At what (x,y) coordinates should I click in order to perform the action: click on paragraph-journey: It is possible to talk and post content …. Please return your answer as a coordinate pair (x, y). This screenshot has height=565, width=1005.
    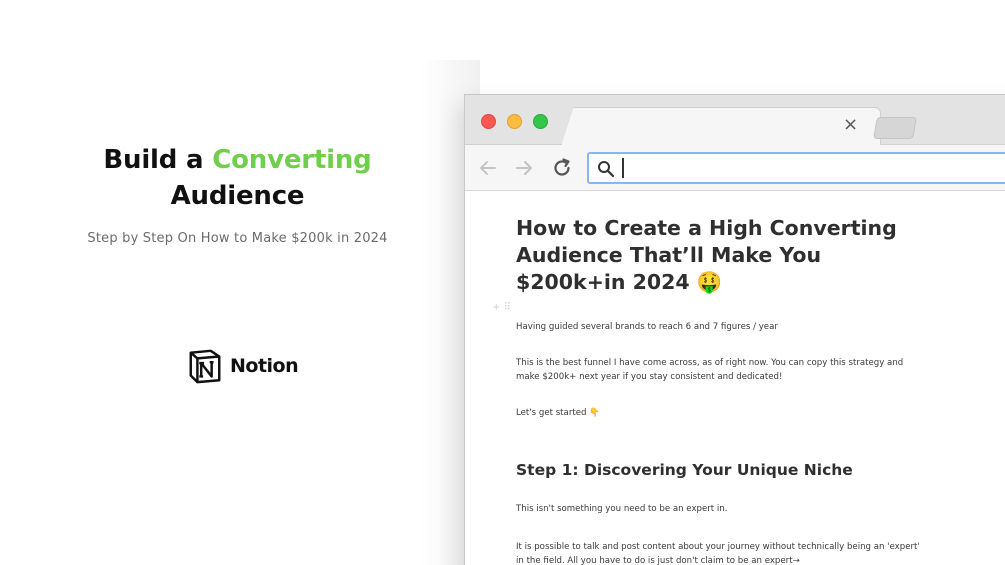
    Looking at the image, I should click on (718, 553).